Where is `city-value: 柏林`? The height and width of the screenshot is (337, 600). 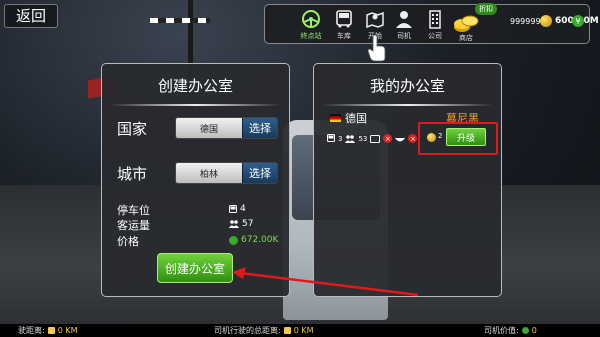 city-value: 柏林 is located at coordinates (209, 173).